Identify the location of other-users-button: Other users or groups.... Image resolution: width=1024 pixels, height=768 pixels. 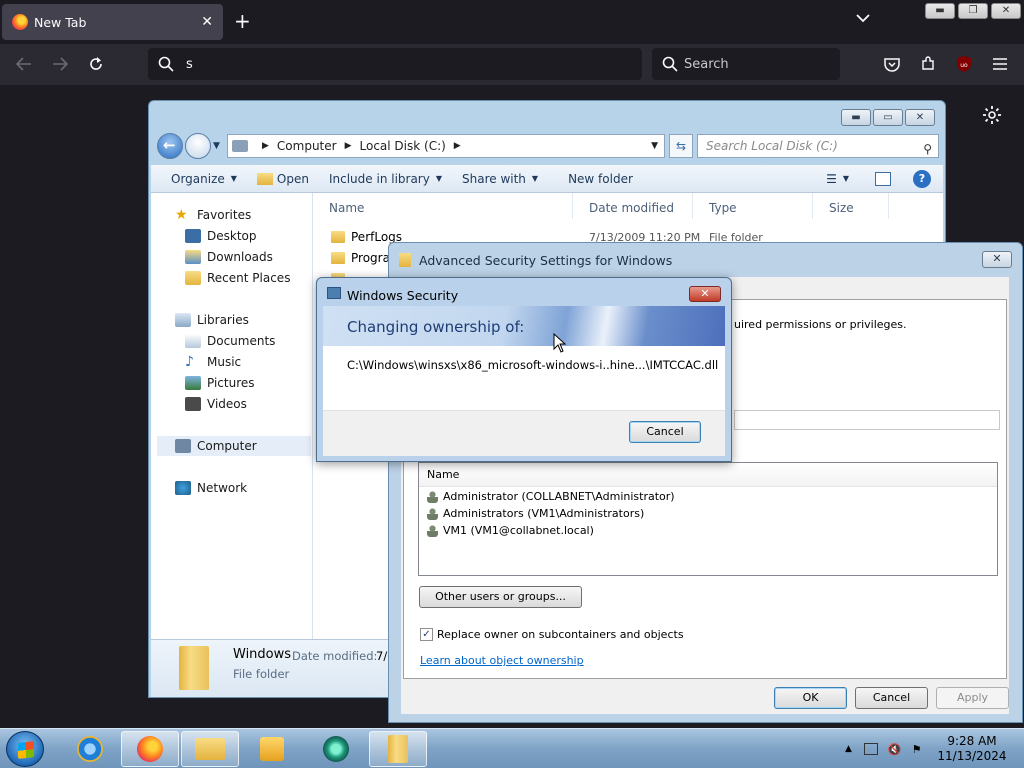
(500, 597).